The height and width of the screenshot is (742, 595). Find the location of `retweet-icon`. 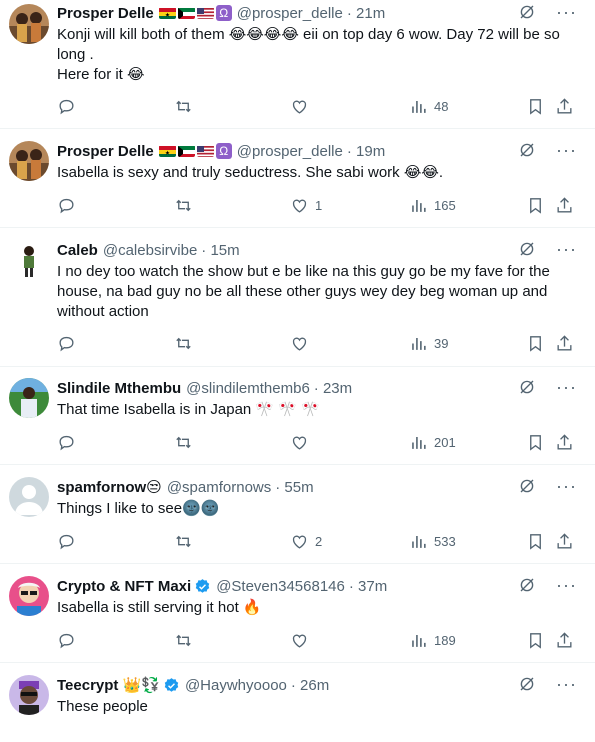

retweet-icon is located at coordinates (183, 106).